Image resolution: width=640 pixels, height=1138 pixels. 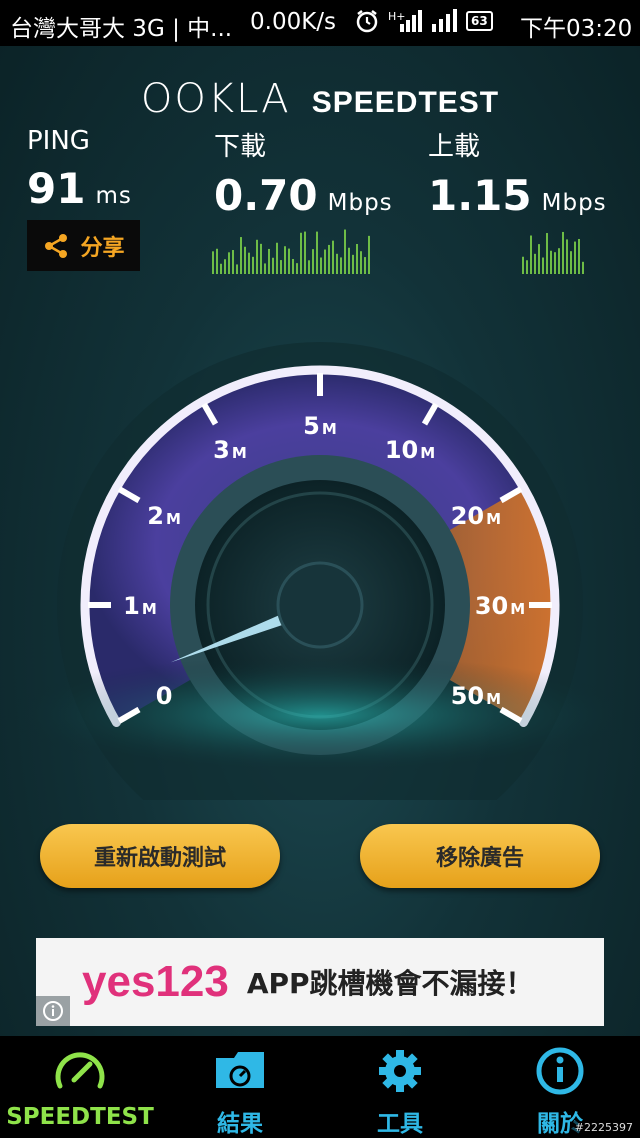 What do you see at coordinates (240, 147) in the screenshot?
I see `download-label: 下載` at bounding box center [240, 147].